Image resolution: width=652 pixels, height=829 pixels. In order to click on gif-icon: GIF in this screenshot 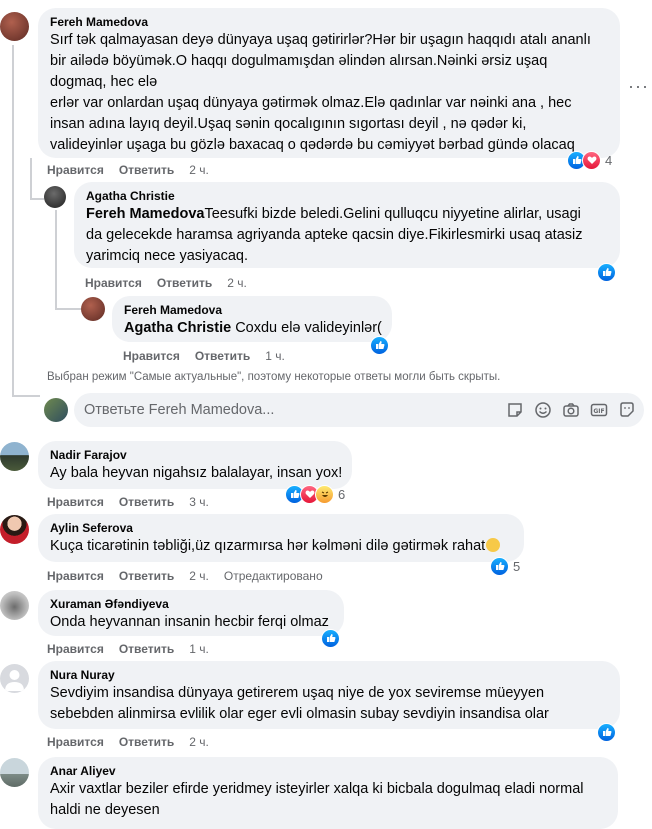, I will do `click(599, 410)`.